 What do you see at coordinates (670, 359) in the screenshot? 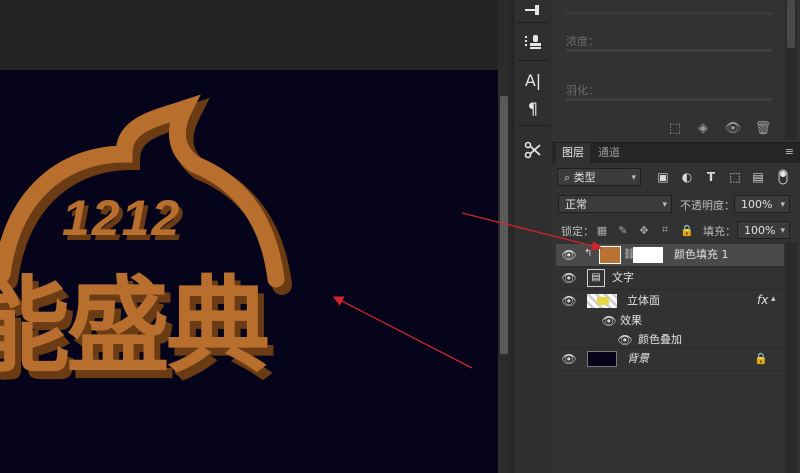
I see `layer-row-background: 👁 背景 🔒` at bounding box center [670, 359].